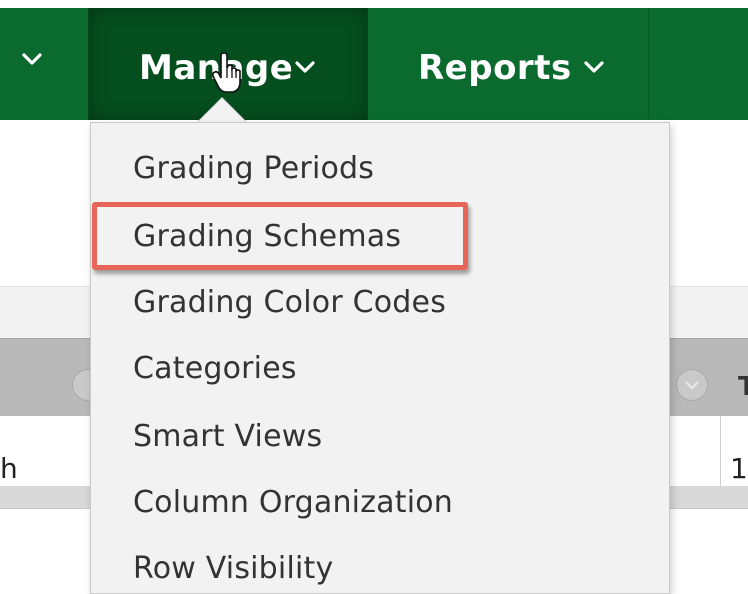 This screenshot has height=594, width=748. Describe the element at coordinates (253, 168) in the screenshot. I see `menu-item-grading-periods: Grading Periods` at that location.